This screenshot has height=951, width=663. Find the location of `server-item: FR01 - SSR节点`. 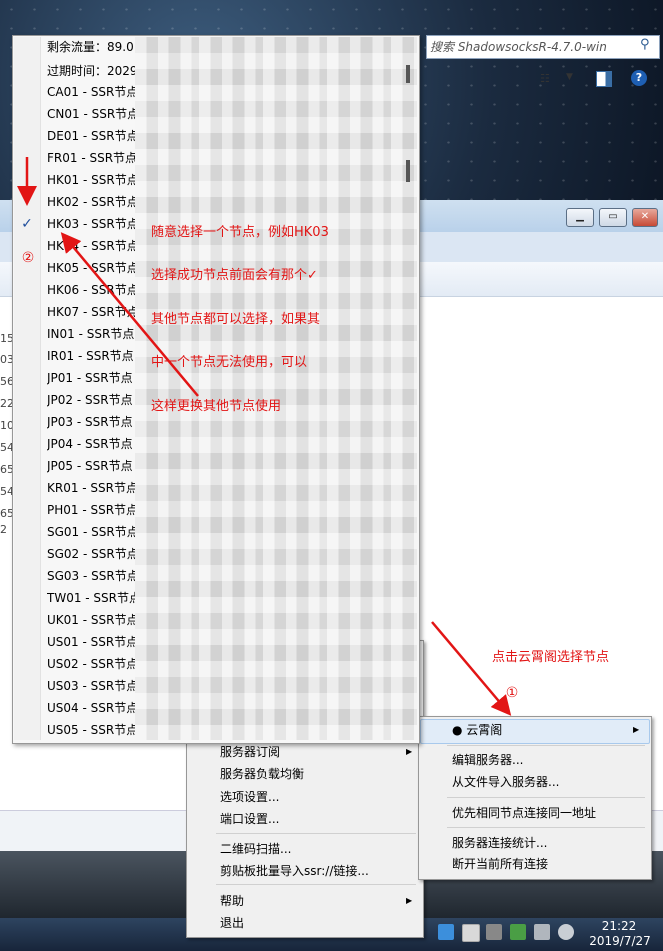

server-item: FR01 - SSR节点 is located at coordinates (91, 158).